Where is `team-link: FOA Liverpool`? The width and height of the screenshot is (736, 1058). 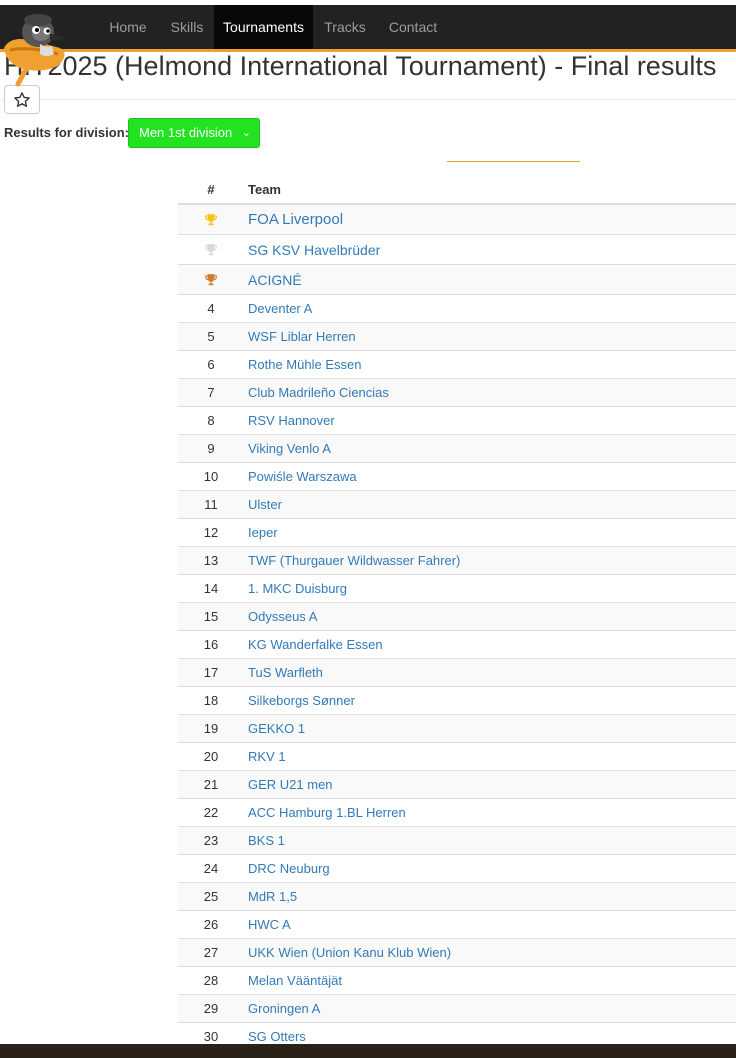
team-link: FOA Liverpool is located at coordinates (295, 219).